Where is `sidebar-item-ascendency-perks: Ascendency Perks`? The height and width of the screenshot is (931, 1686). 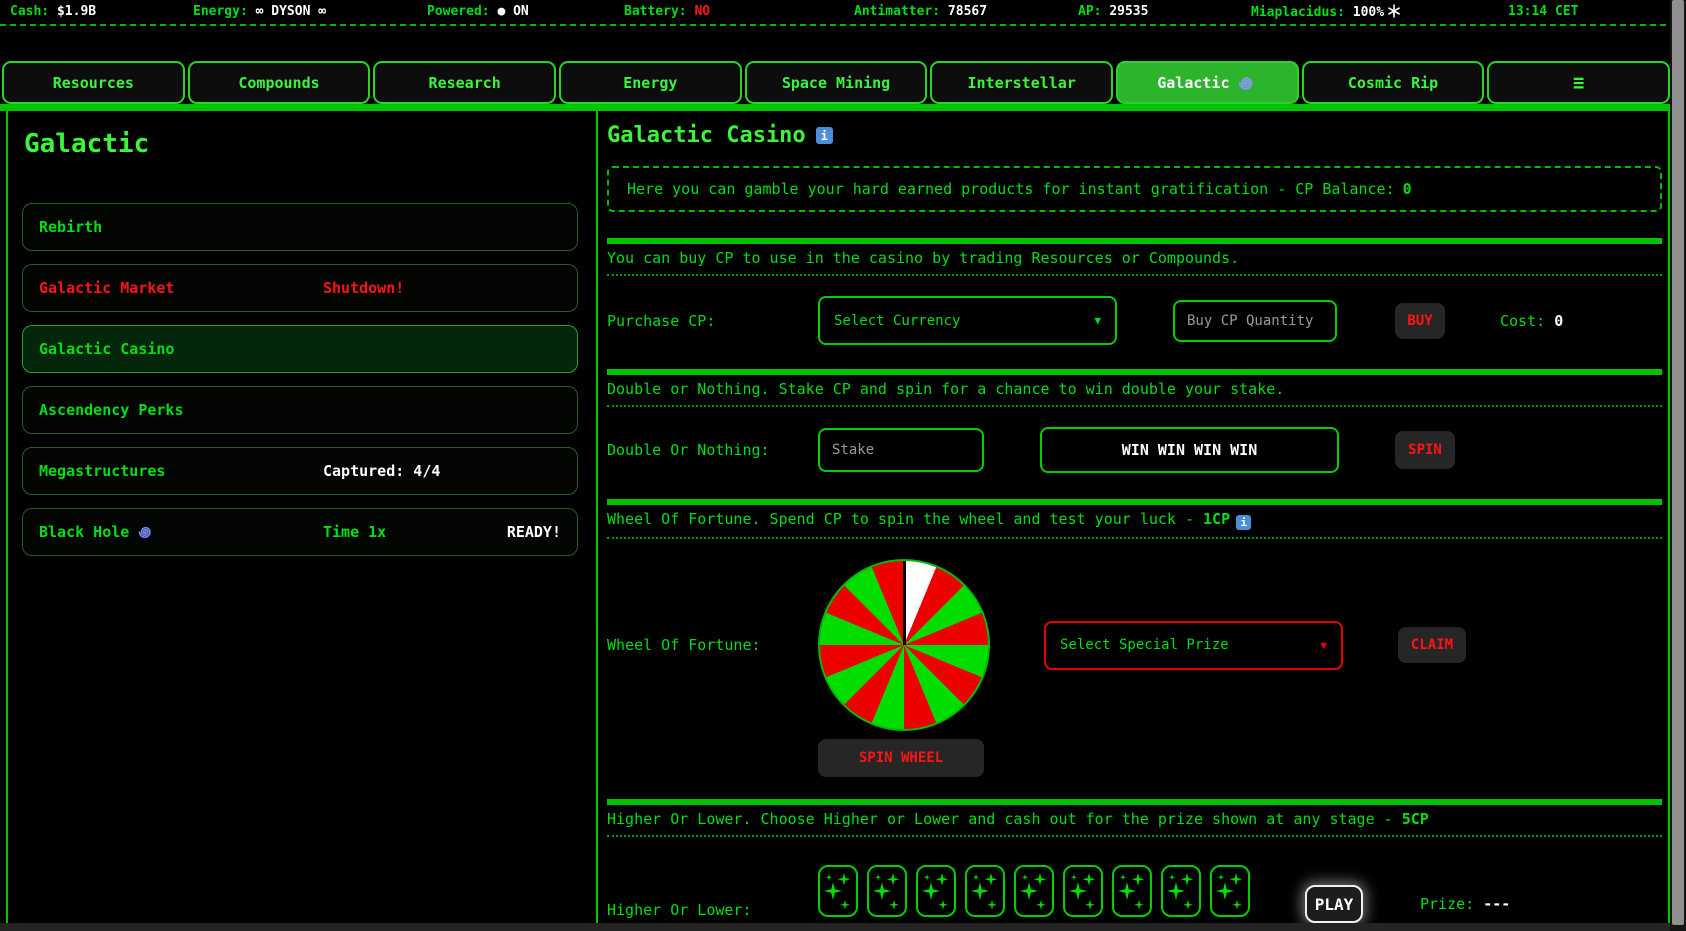
sidebar-item-ascendency-perks: Ascendency Perks is located at coordinates (300, 410).